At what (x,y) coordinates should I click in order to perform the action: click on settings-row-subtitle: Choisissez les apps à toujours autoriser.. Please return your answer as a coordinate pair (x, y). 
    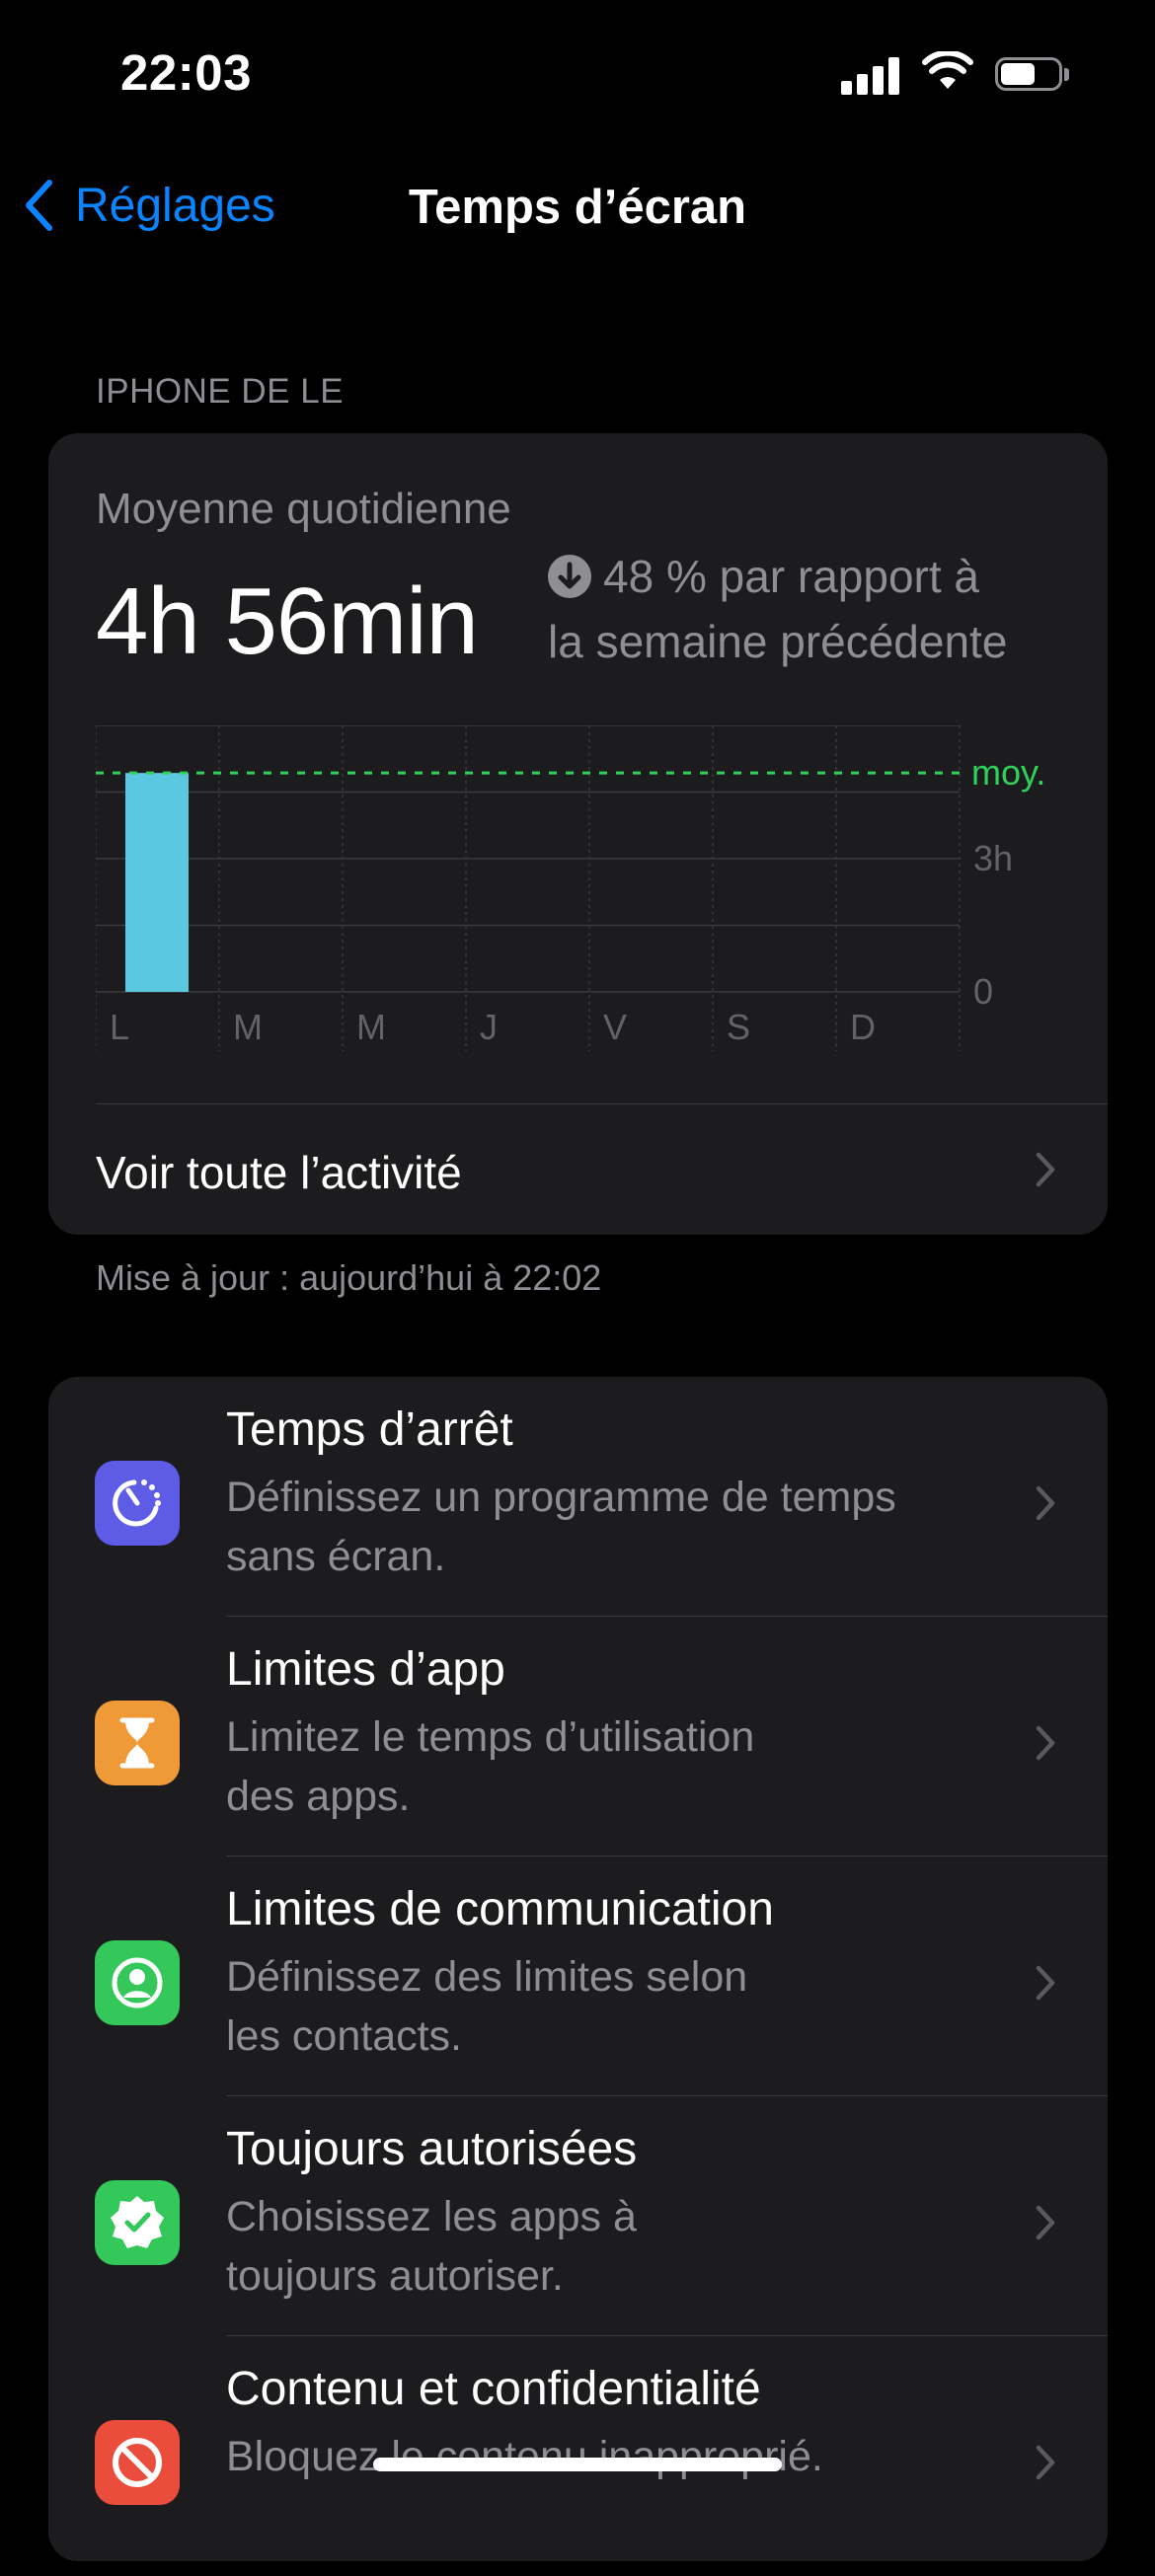
    Looking at the image, I should click on (601, 2246).